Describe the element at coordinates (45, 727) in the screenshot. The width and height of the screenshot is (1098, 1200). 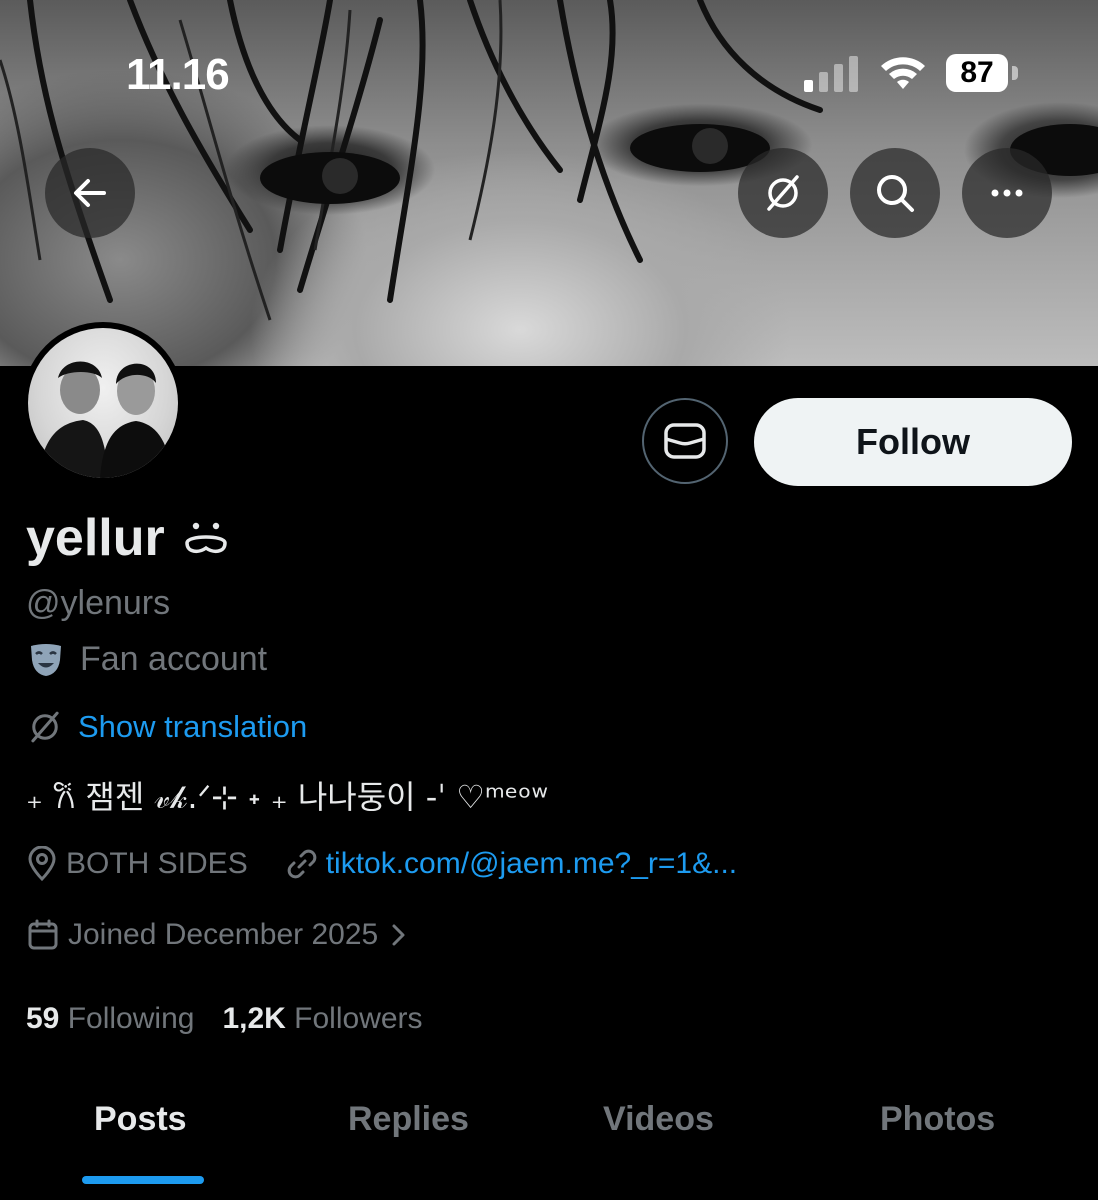
I see `translate-small-icon` at that location.